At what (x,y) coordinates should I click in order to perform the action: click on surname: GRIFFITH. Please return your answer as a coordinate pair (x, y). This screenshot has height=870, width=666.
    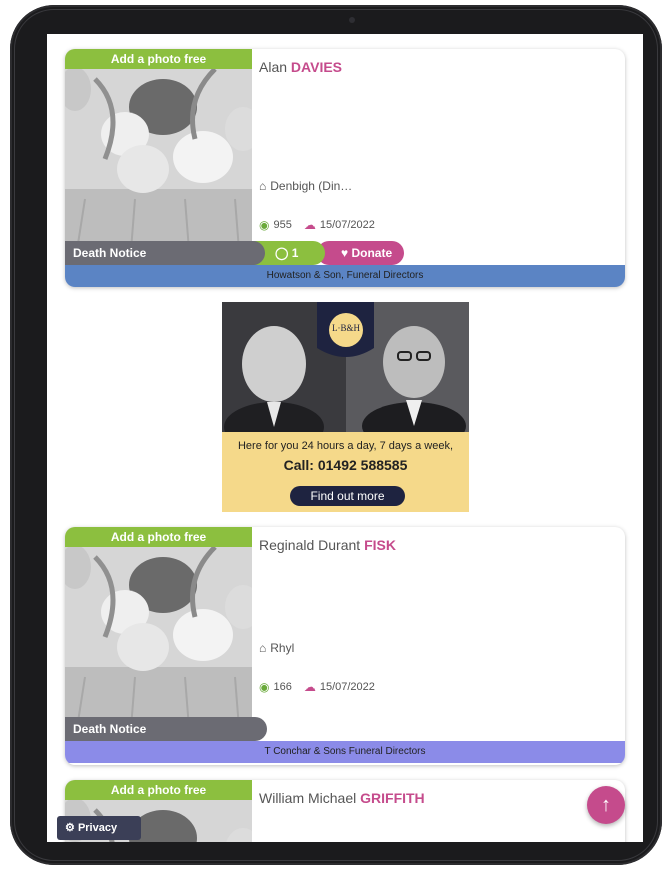
    Looking at the image, I should click on (392, 798).